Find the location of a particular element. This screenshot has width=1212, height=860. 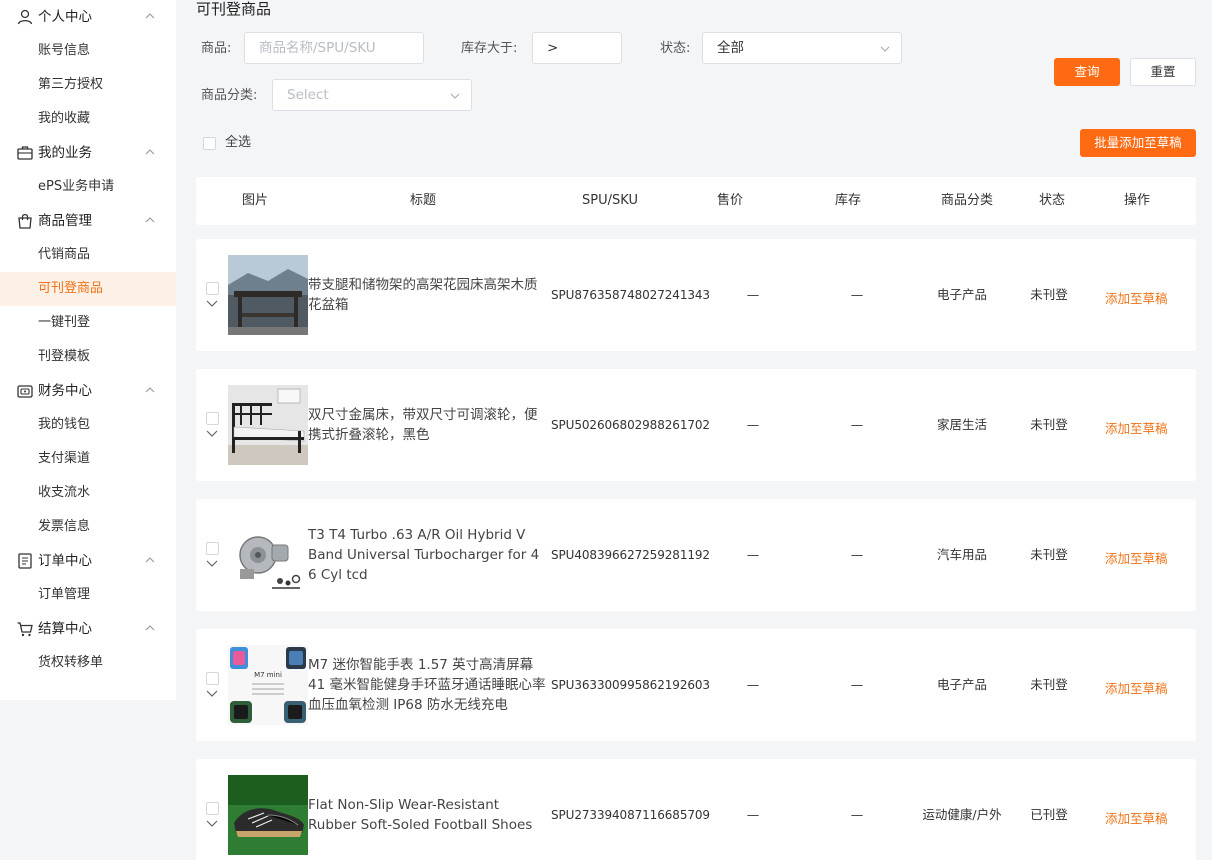

product-search-input: 商品名称/SPU/SKU is located at coordinates (334, 48).